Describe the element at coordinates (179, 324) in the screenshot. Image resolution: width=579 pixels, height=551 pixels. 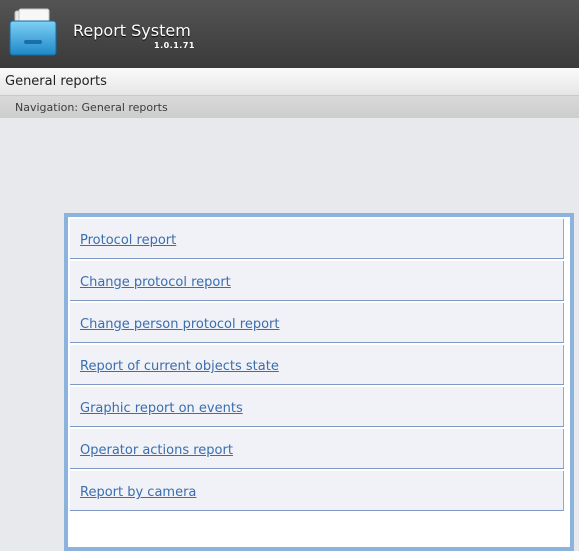
I see `change-person-protocol-report-link: Change person protocol report` at that location.